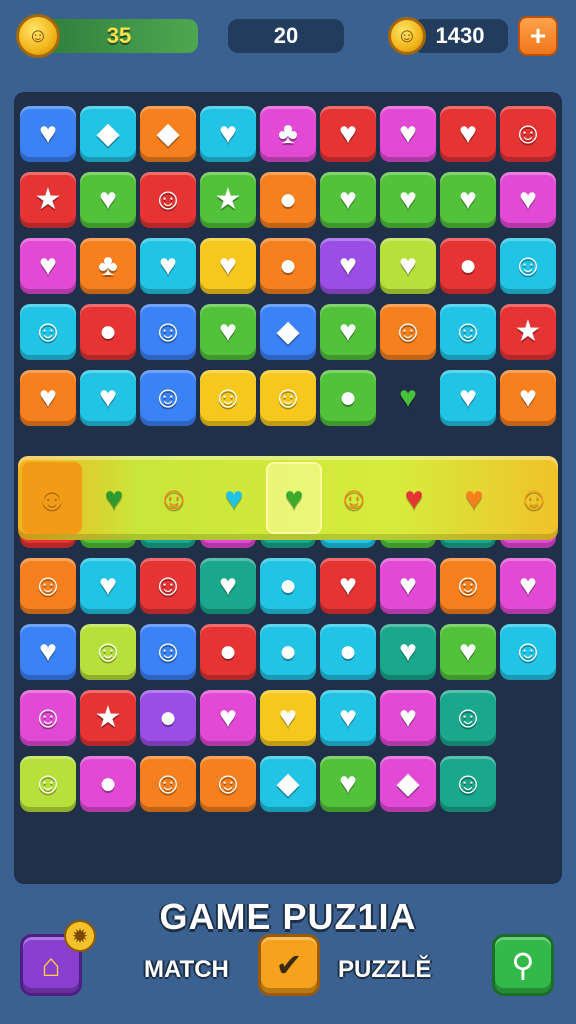 This screenshot has width=576, height=1024. Describe the element at coordinates (289, 965) in the screenshot. I see `check-button: ✔` at that location.